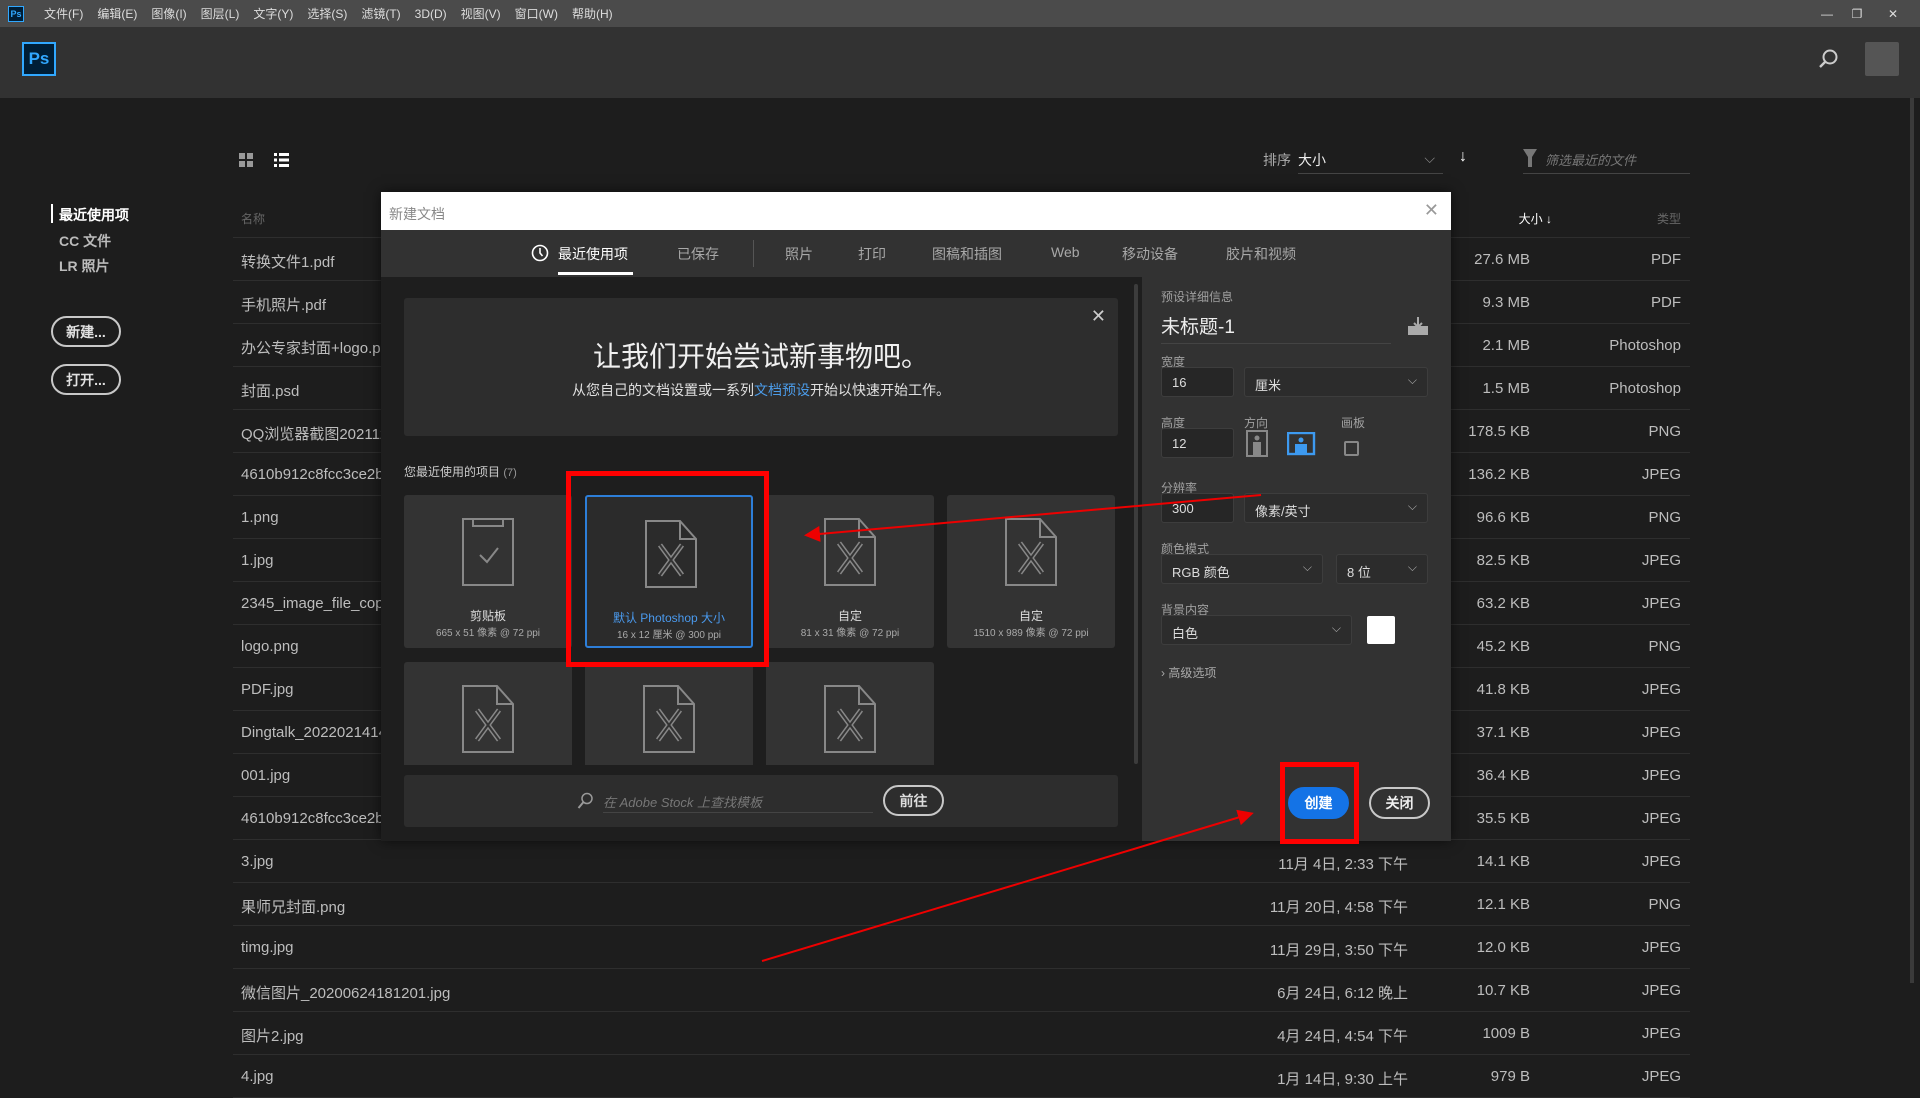  What do you see at coordinates (1007, 885) in the screenshot?
I see `arrow-to-create` at bounding box center [1007, 885].